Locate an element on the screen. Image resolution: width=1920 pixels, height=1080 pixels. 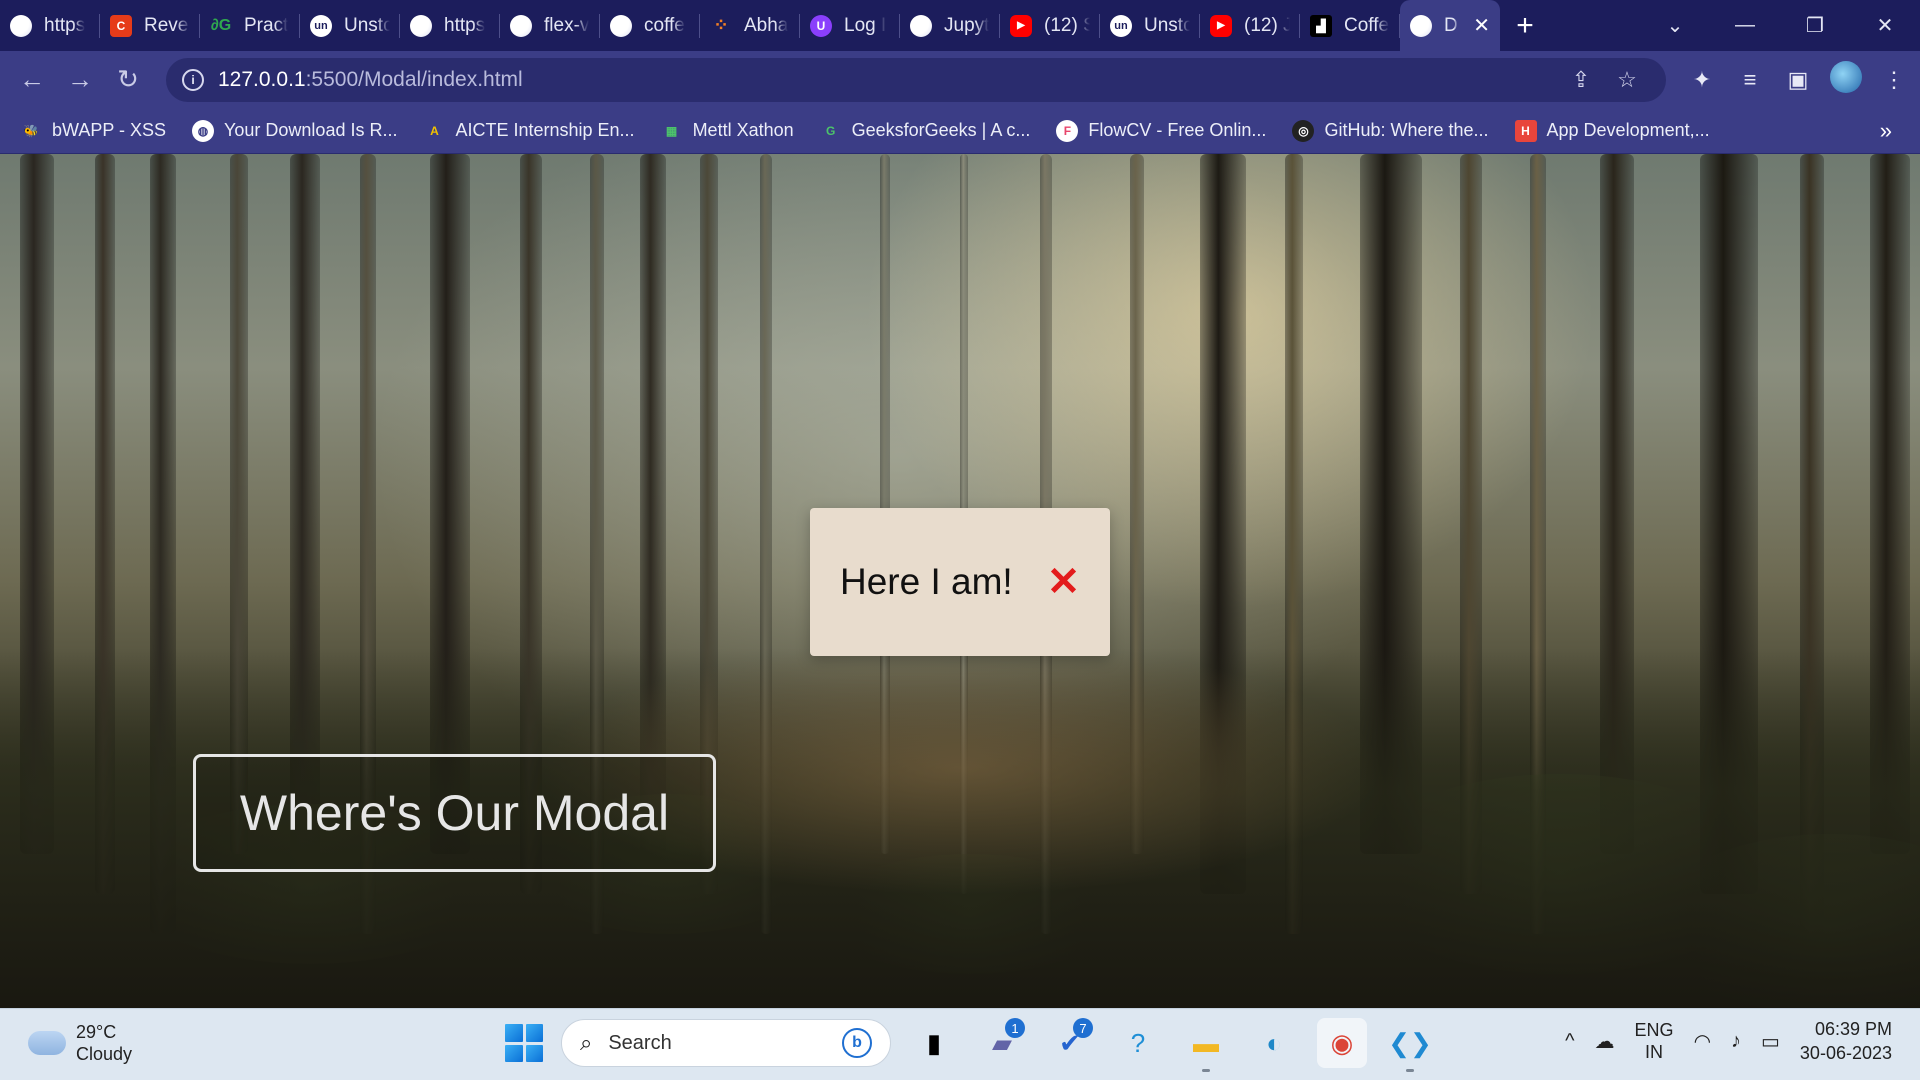
menu-kebab-icon: ⋮ is located at coordinates (1894, 80).